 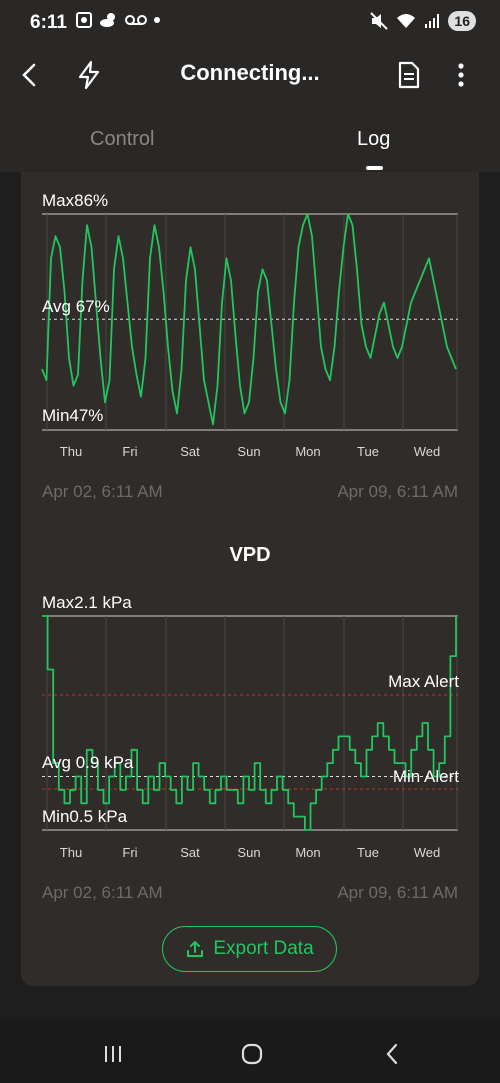 I want to click on vpd-avg-label: Avg 0.9 kPa, so click(x=88, y=762).